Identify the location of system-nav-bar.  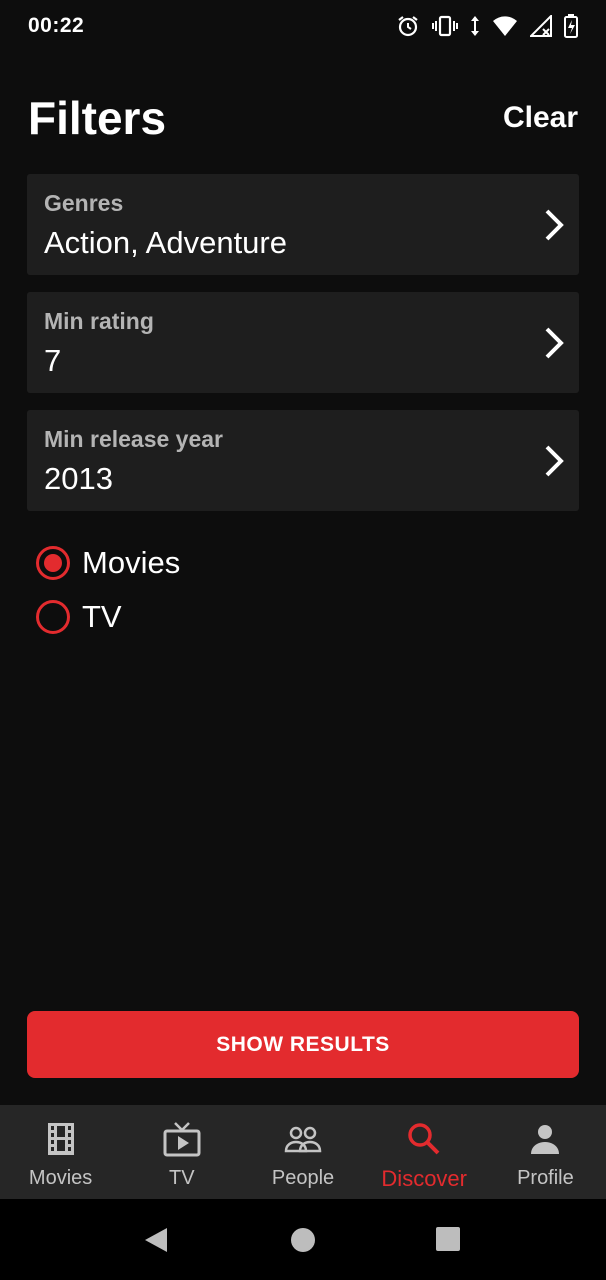
(303, 1239).